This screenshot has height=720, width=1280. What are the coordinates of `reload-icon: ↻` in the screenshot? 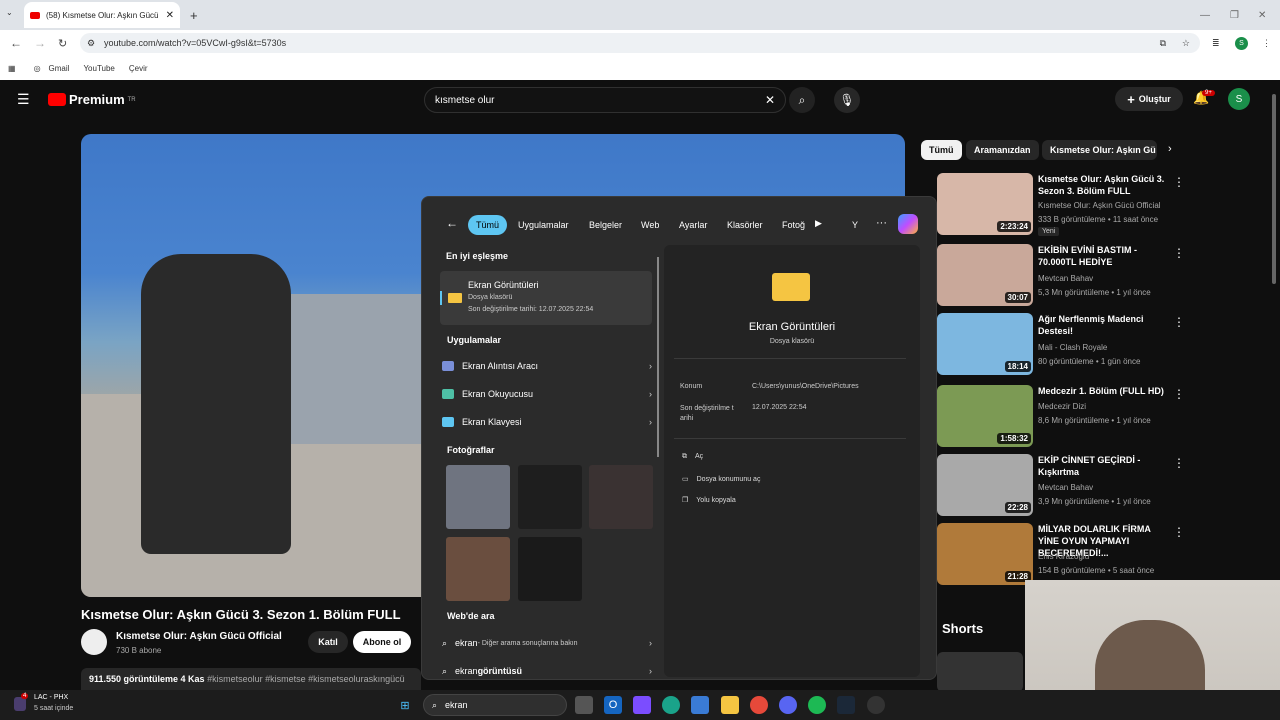 It's located at (62, 43).